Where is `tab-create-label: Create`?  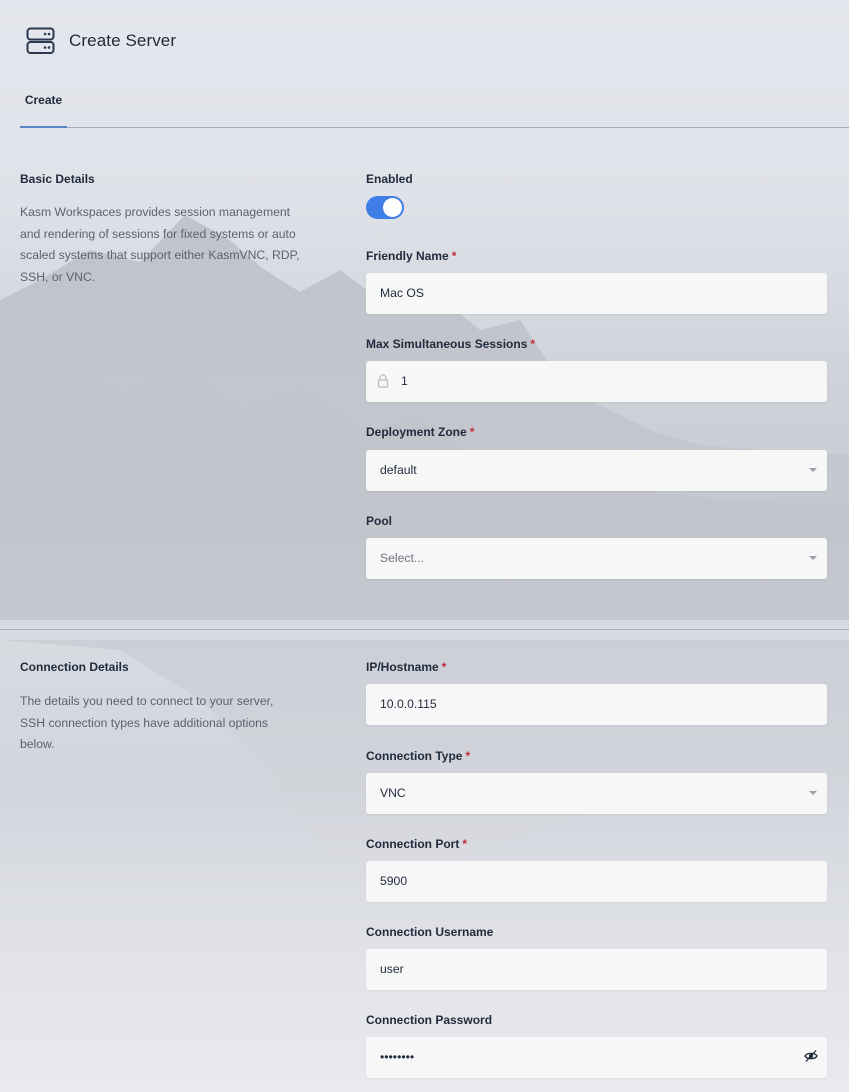
tab-create-label: Create is located at coordinates (43, 100).